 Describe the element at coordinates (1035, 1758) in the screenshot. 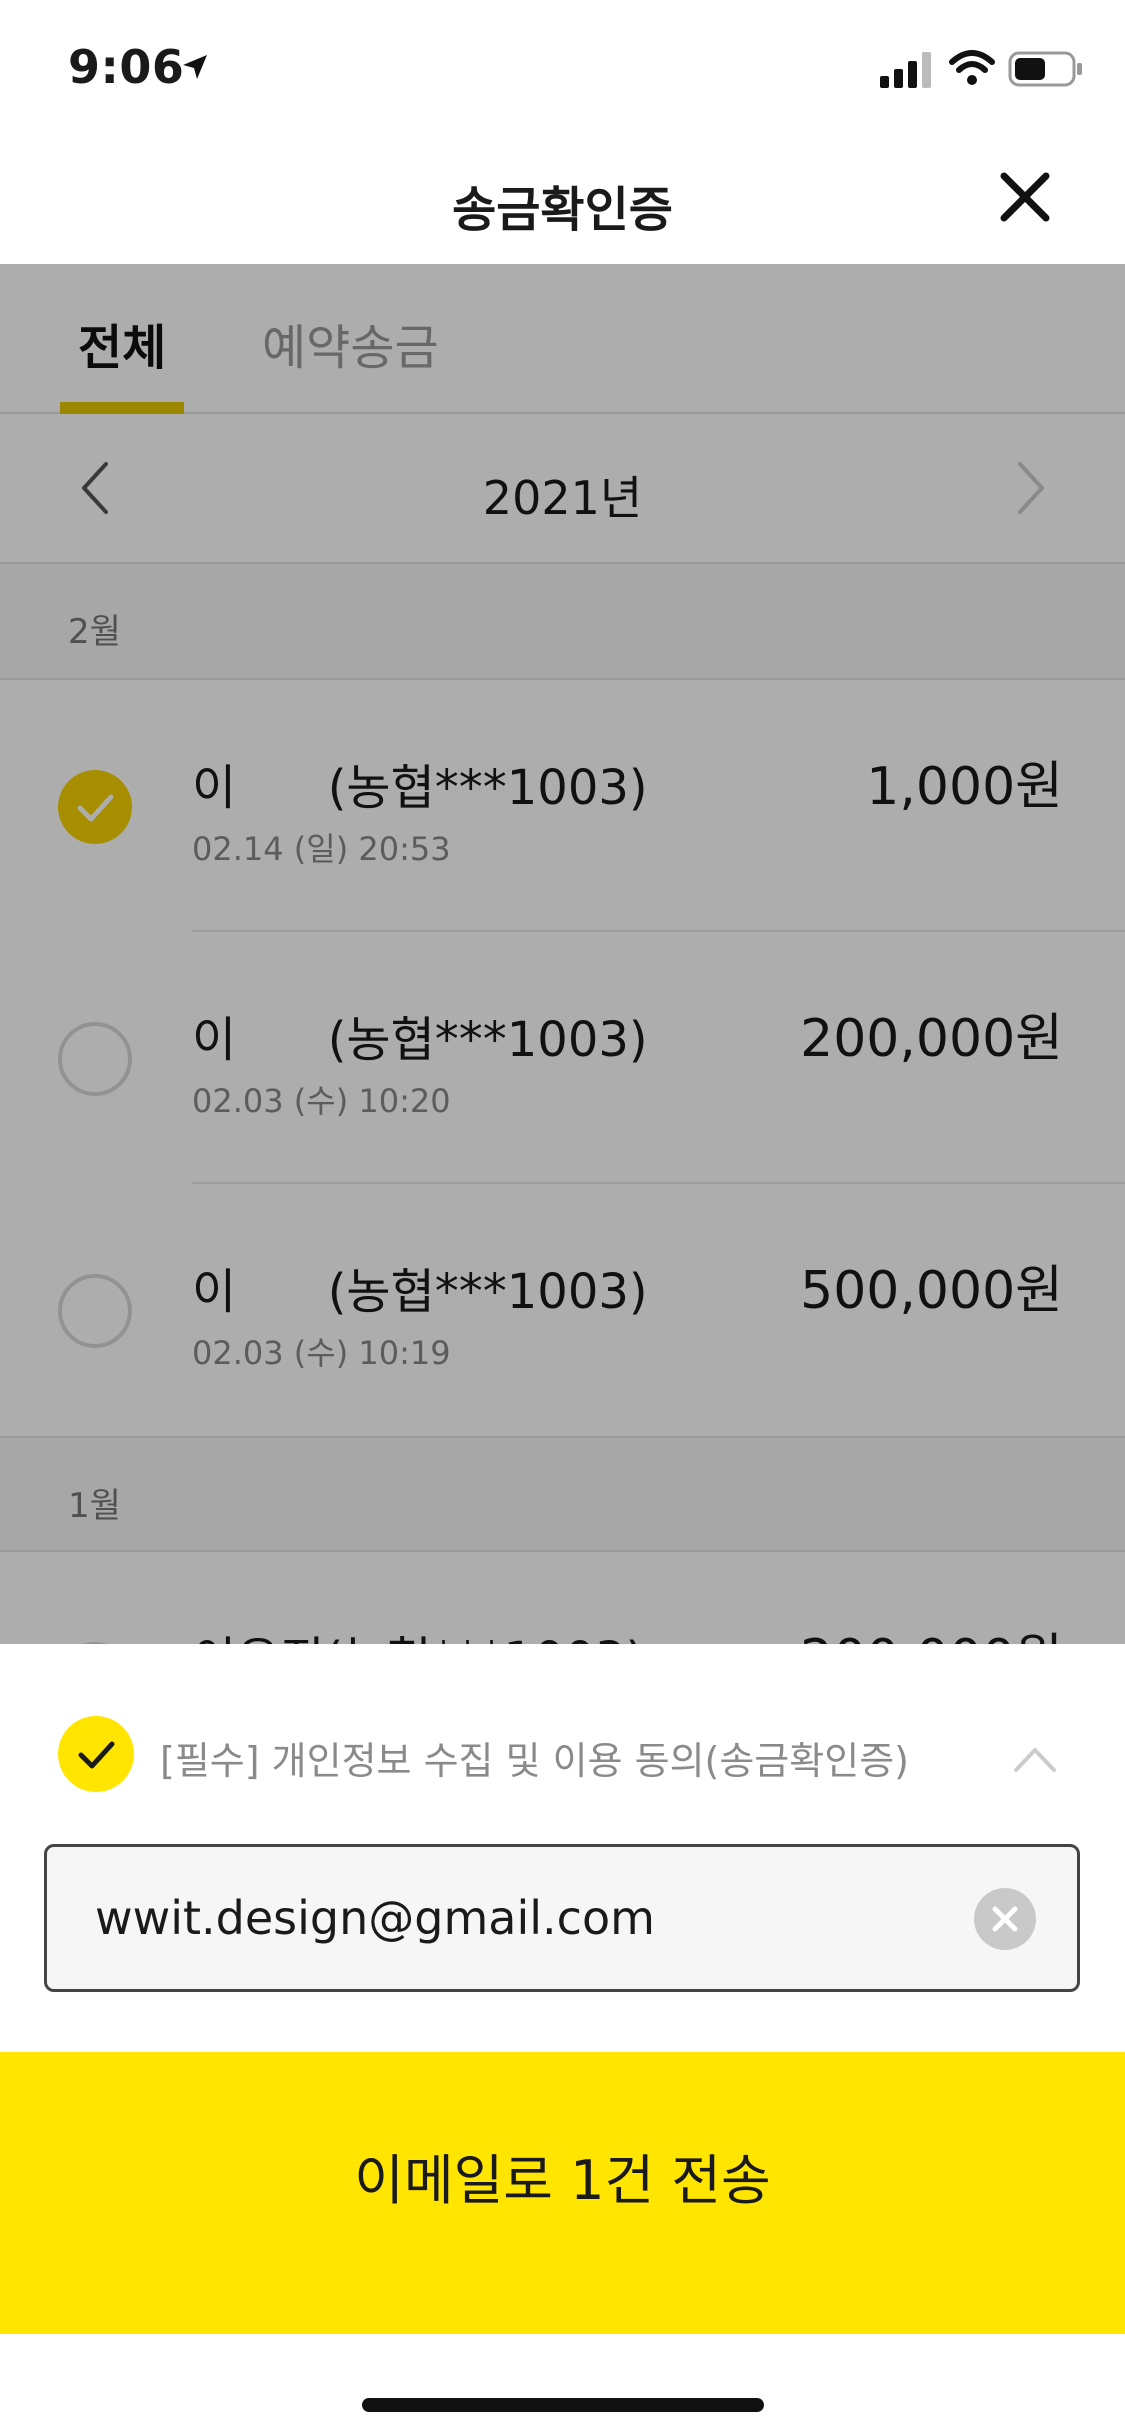

I see `chevron-up-icon` at that location.